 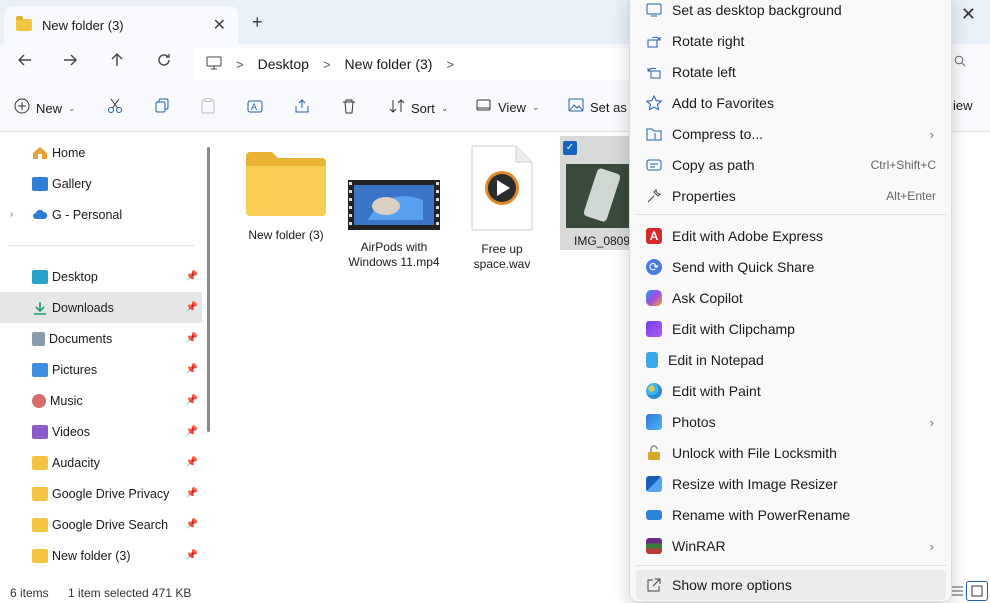 What do you see at coordinates (101, 400) in the screenshot?
I see `sidebar-item-music: Music 📌` at bounding box center [101, 400].